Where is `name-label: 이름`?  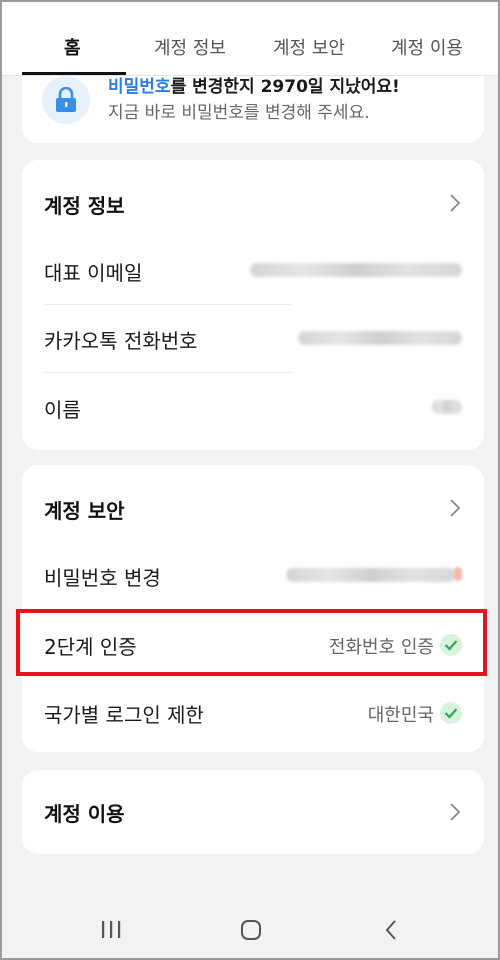 name-label: 이름 is located at coordinates (62, 408).